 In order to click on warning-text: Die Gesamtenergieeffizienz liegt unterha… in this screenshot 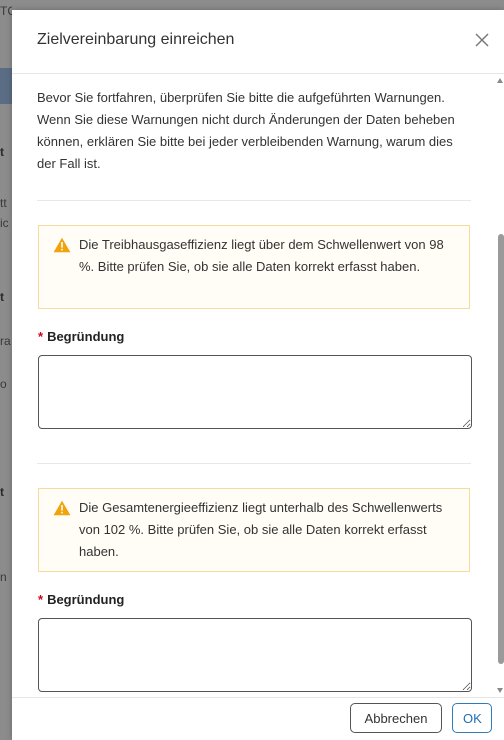, I will do `click(261, 529)`.